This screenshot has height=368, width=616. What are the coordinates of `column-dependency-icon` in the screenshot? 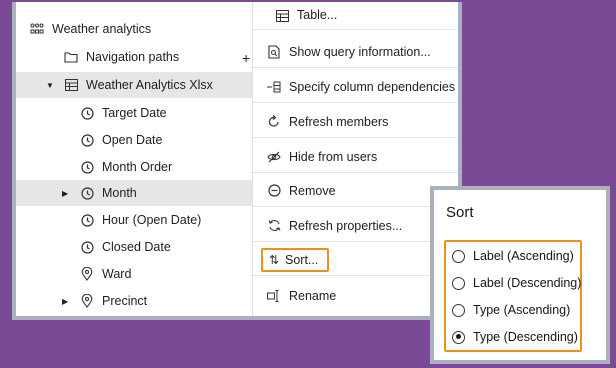 It's located at (274, 87).